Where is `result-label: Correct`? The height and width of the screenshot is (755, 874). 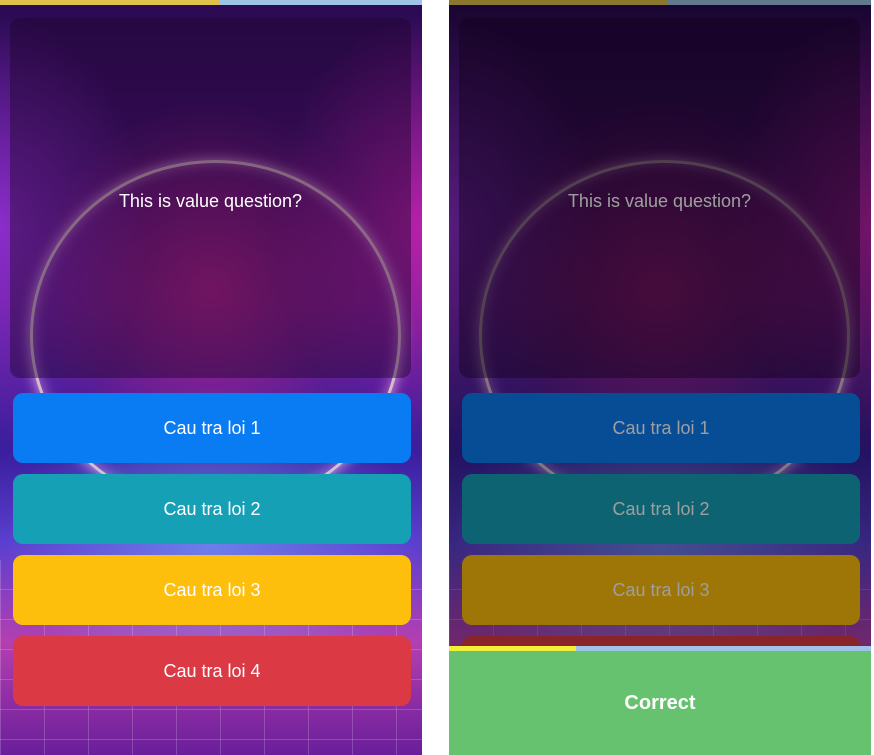
result-label: Correct is located at coordinates (660, 702).